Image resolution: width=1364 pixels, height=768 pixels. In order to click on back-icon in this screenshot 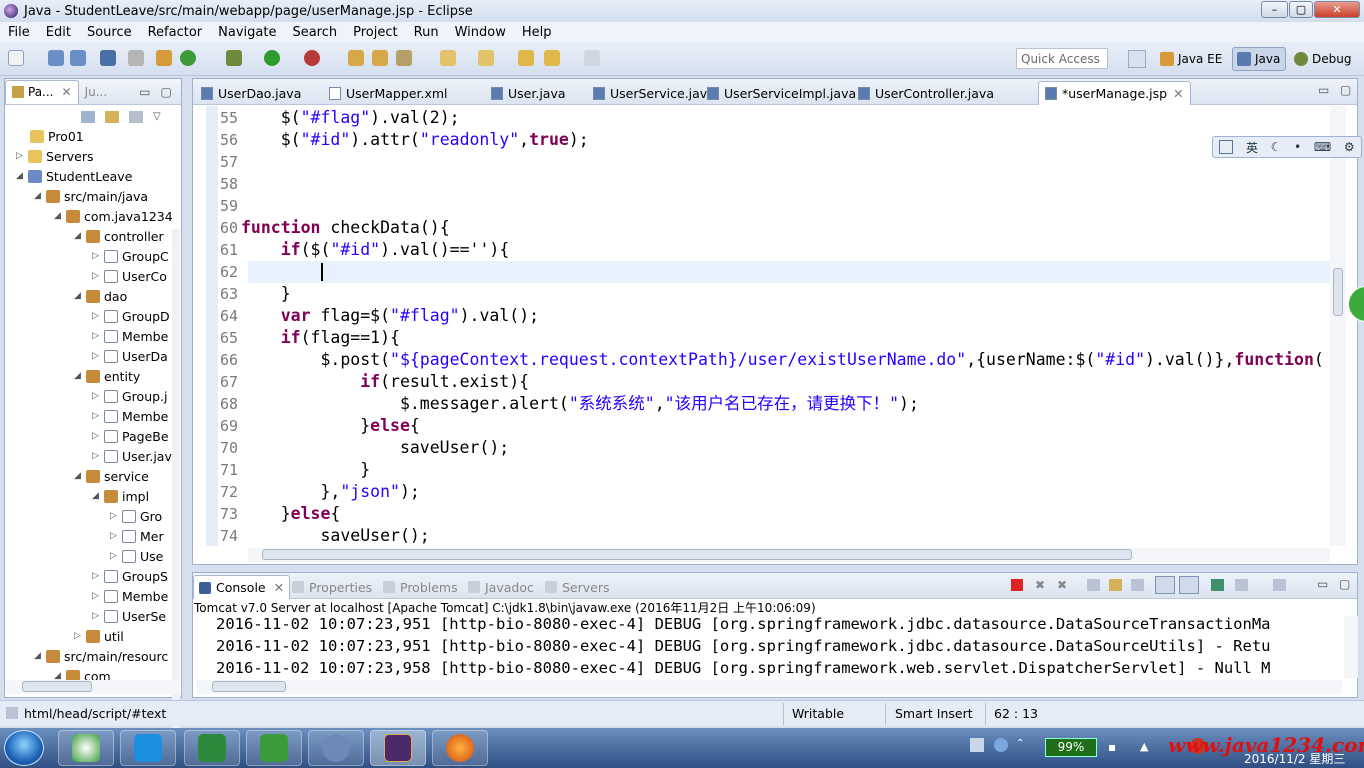, I will do `click(552, 58)`.